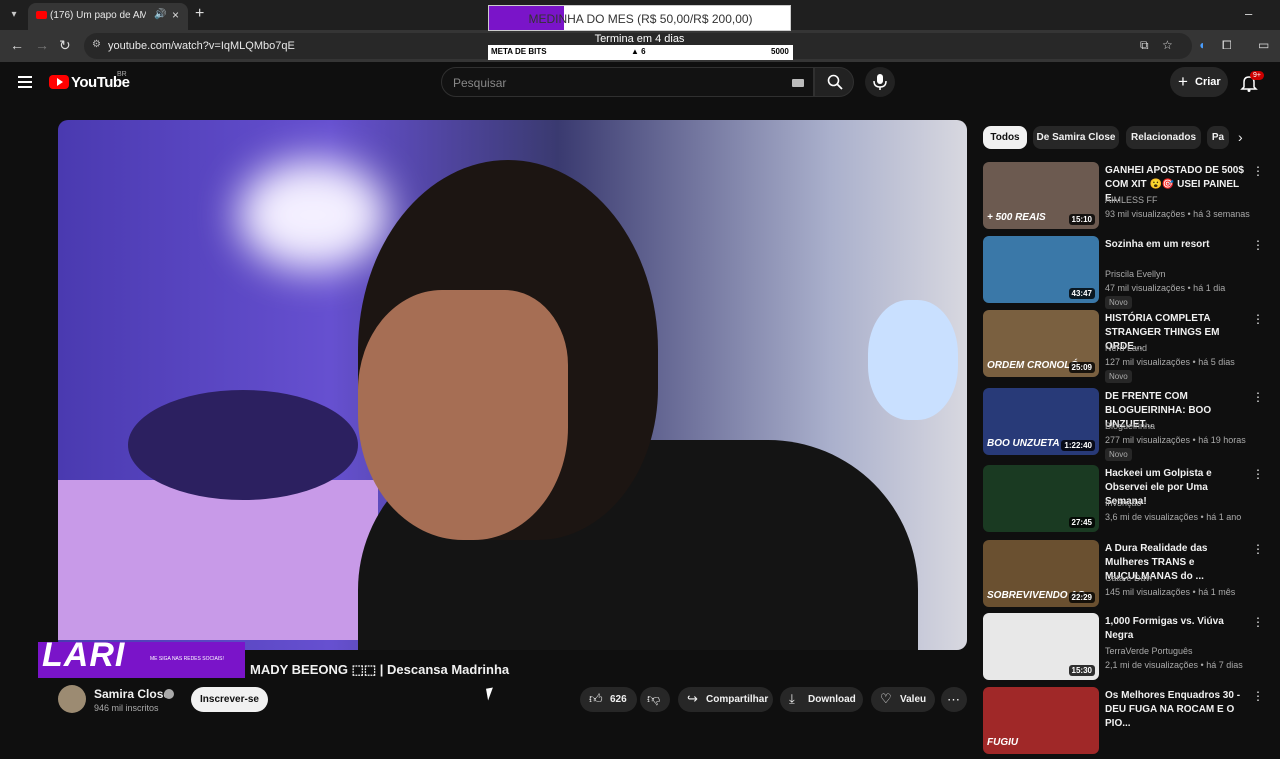 The image size is (1280, 759). What do you see at coordinates (608, 699) in the screenshot?
I see `like-button: 👍︎ 626` at bounding box center [608, 699].